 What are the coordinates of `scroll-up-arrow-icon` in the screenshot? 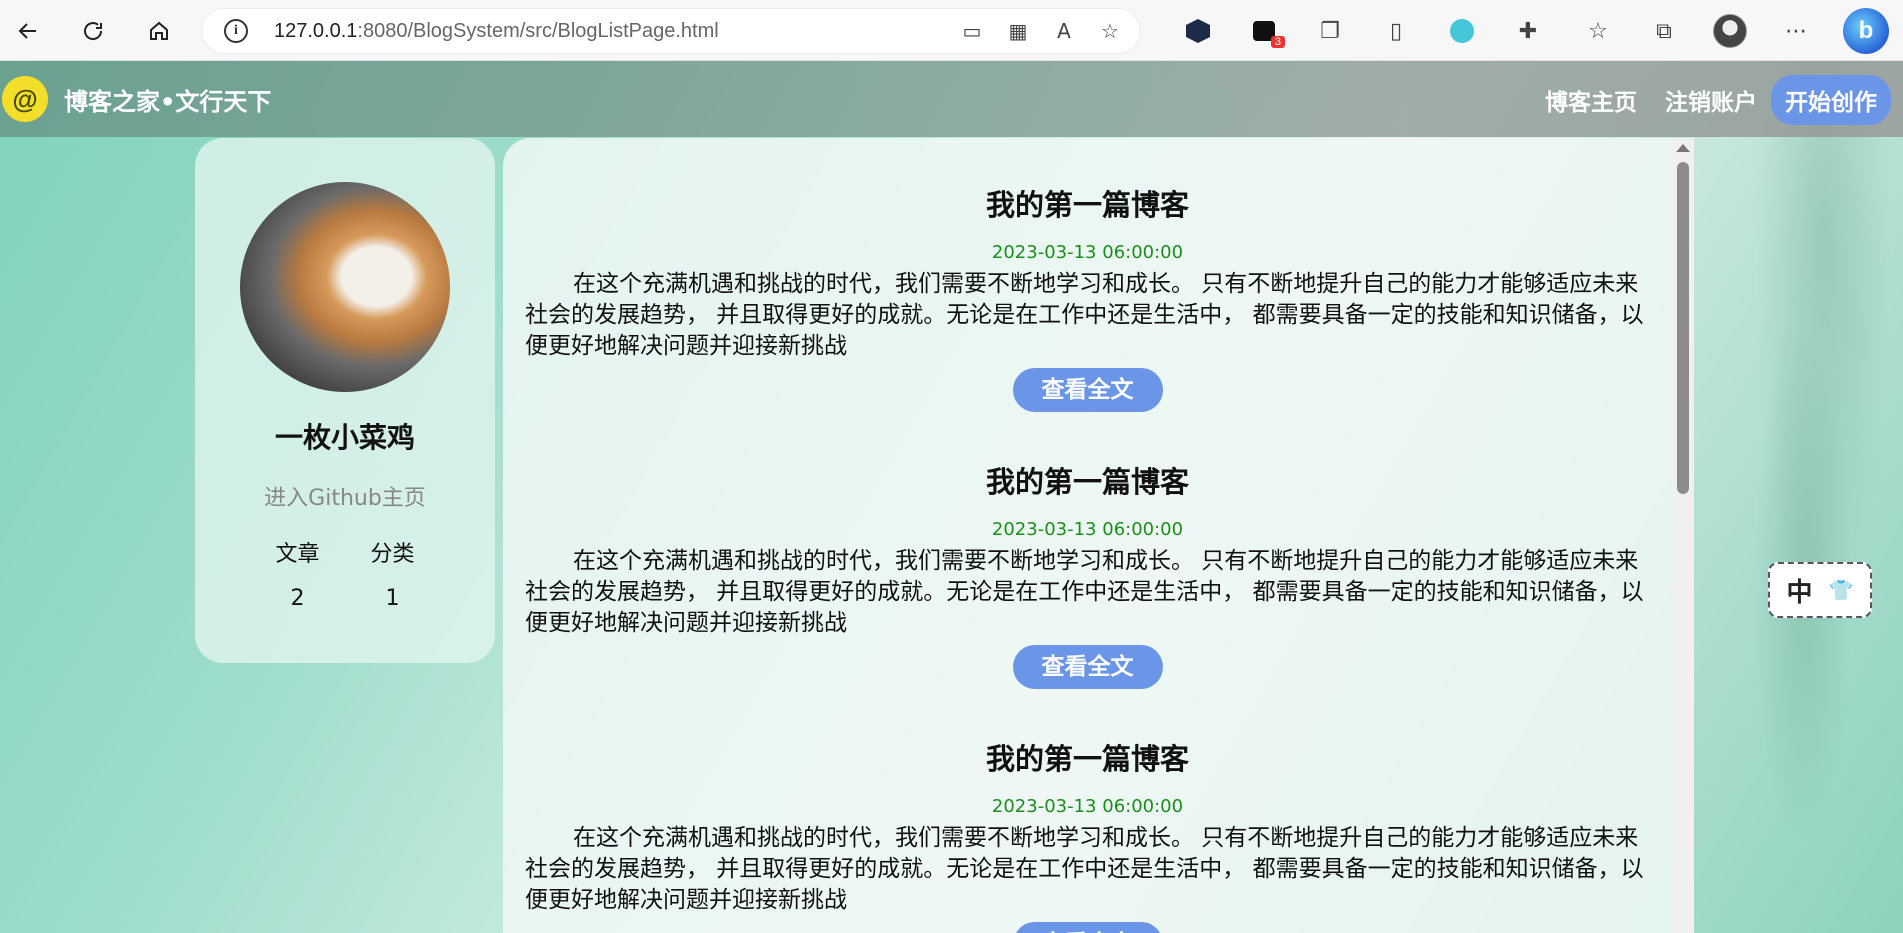 It's located at (1683, 148).